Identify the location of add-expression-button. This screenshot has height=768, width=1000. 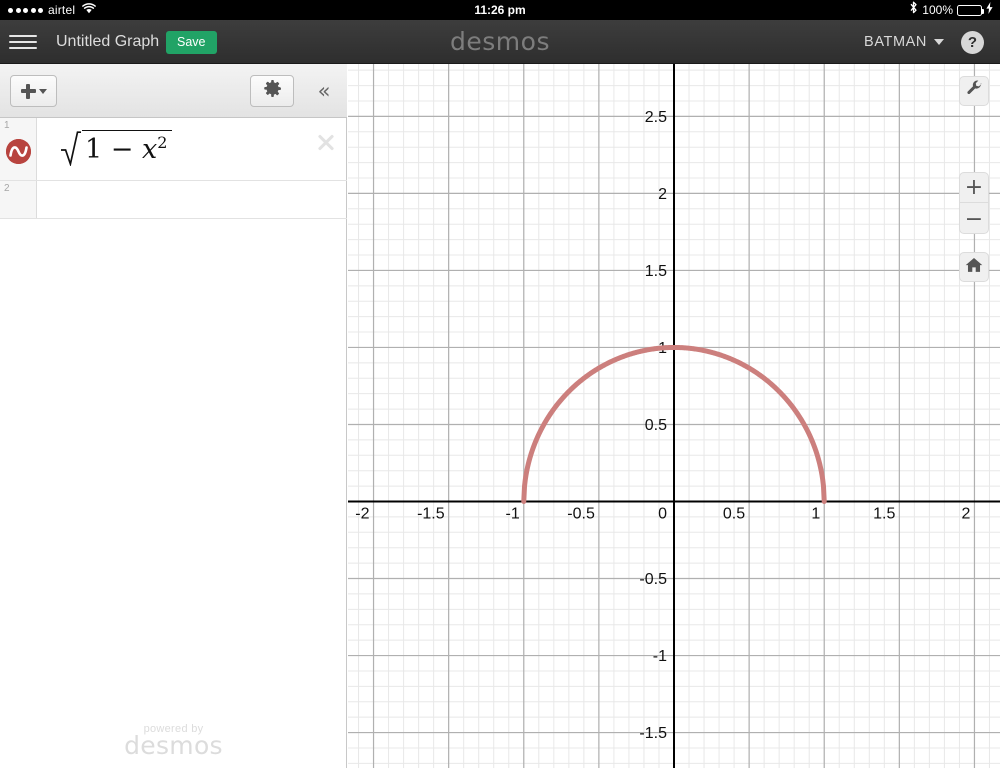
(33, 91).